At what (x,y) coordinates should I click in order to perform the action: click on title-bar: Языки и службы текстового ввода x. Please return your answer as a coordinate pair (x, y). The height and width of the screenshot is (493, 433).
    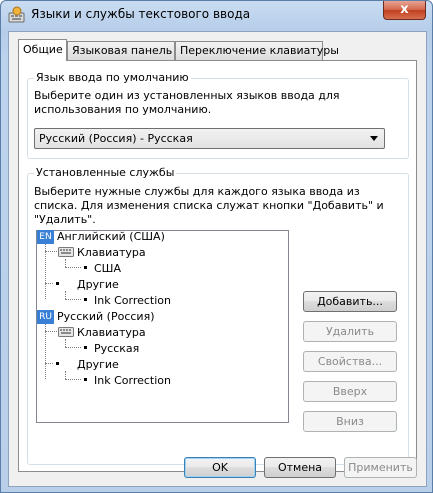
    Looking at the image, I should click on (216, 15).